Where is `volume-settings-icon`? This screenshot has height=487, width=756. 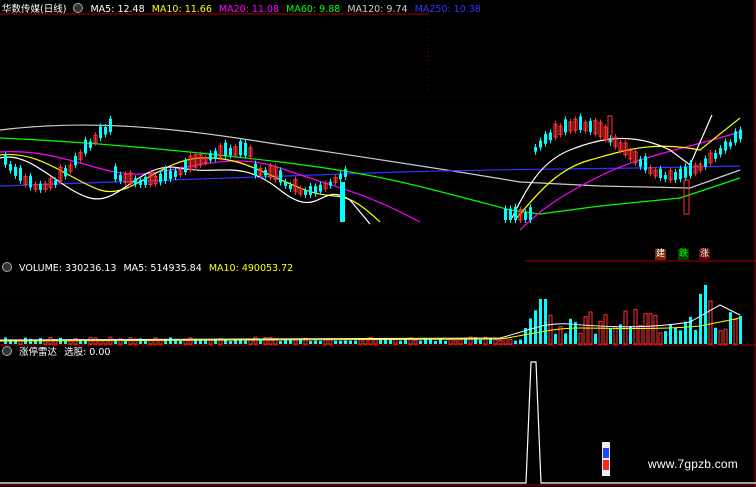
volume-settings-icon is located at coordinates (7, 267).